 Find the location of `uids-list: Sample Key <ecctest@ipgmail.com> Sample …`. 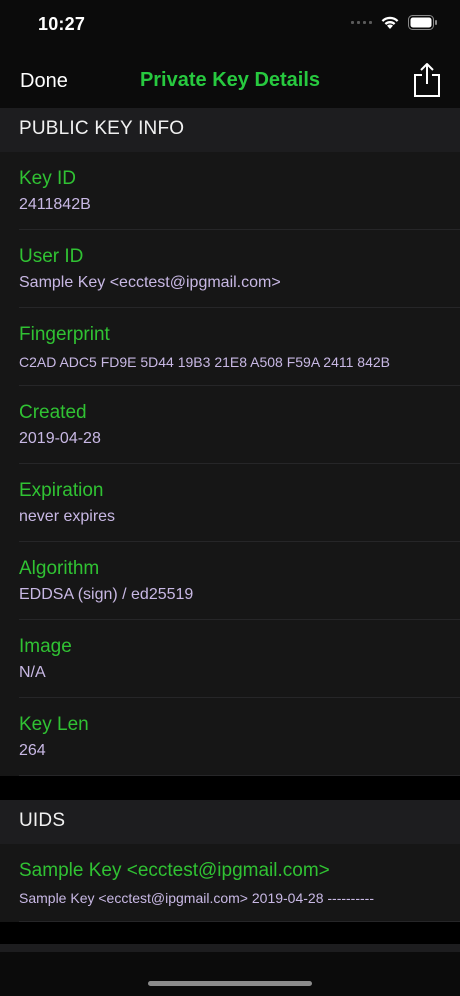

uids-list: Sample Key <ecctest@ipgmail.com> Sample … is located at coordinates (230, 883).